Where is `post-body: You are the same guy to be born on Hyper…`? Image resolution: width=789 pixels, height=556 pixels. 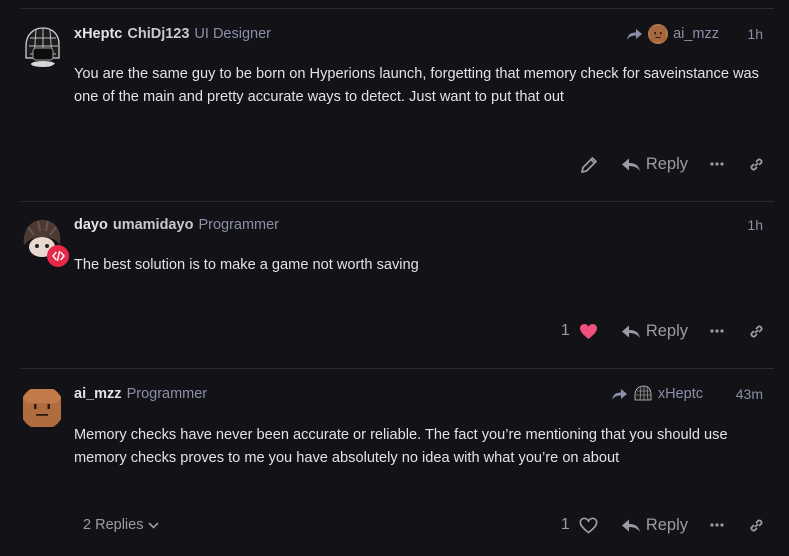 post-body: You are the same guy to be born on Hyper… is located at coordinates (416, 85).